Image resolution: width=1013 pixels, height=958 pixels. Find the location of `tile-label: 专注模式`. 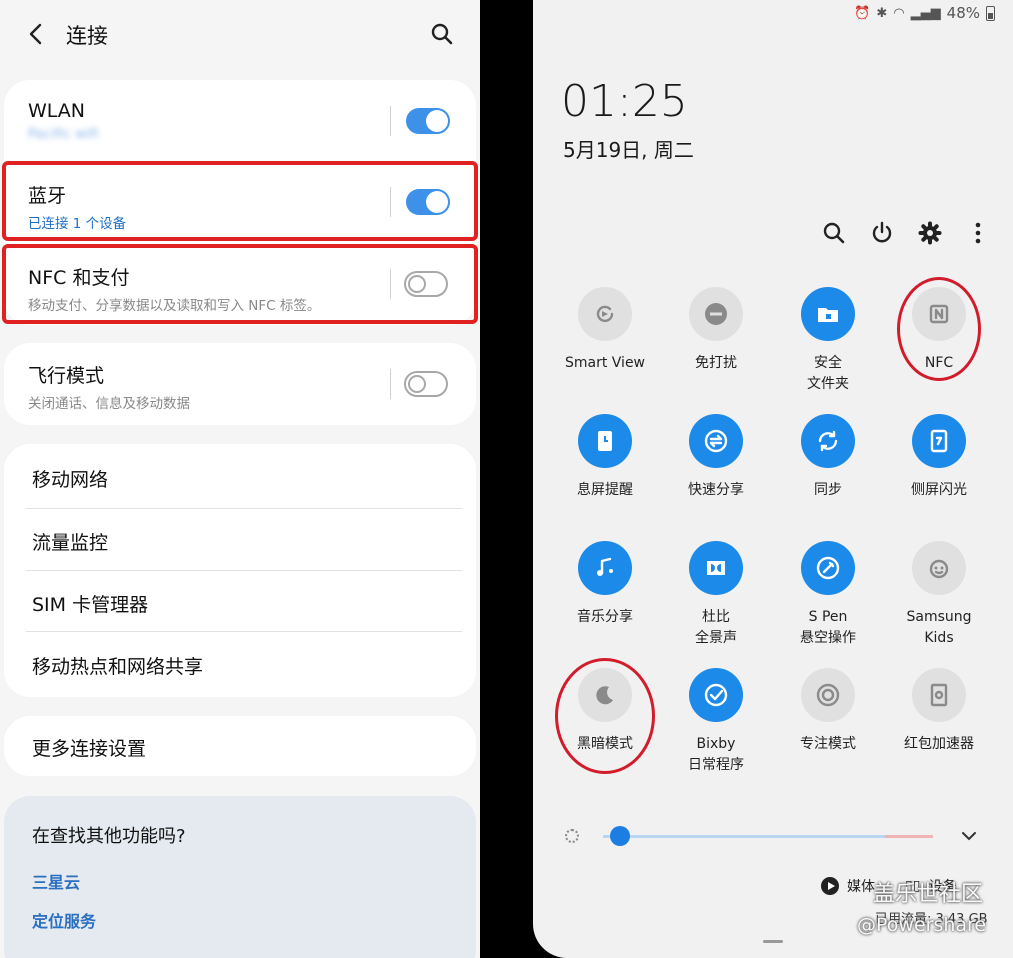

tile-label: 专注模式 is located at coordinates (828, 744).